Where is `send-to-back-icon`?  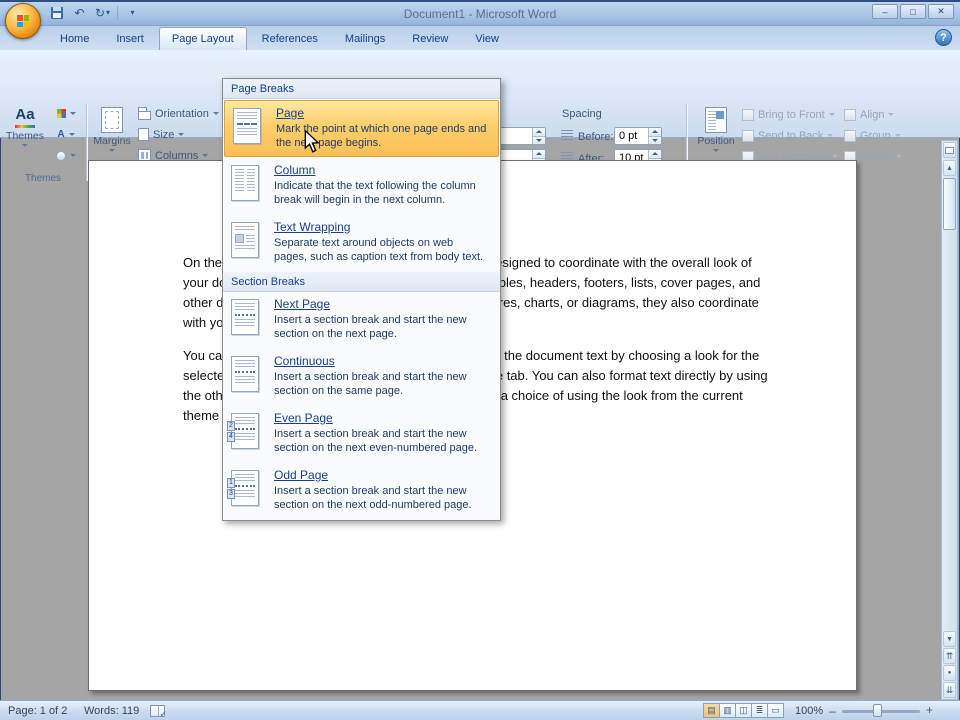 send-to-back-icon is located at coordinates (748, 135).